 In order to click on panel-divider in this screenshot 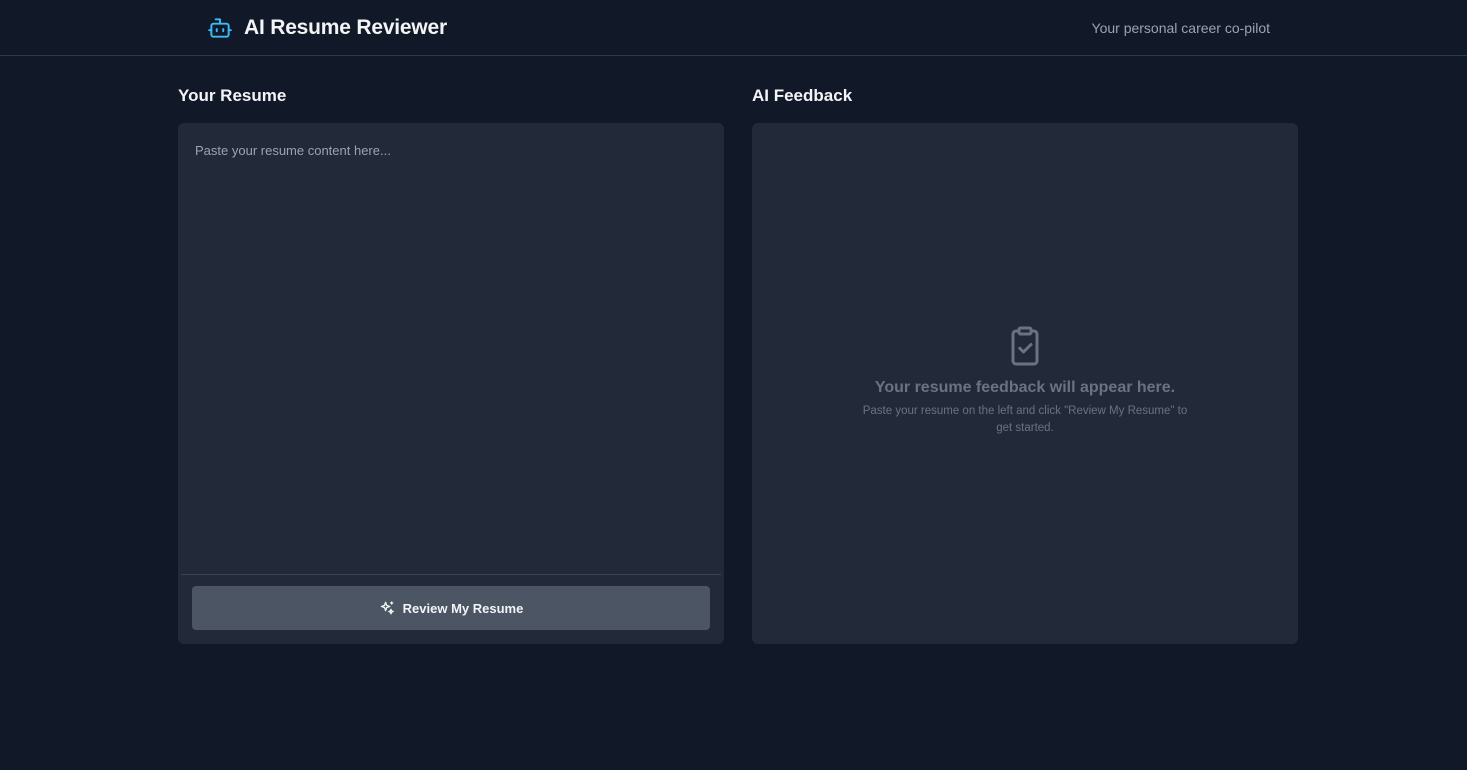, I will do `click(451, 574)`.